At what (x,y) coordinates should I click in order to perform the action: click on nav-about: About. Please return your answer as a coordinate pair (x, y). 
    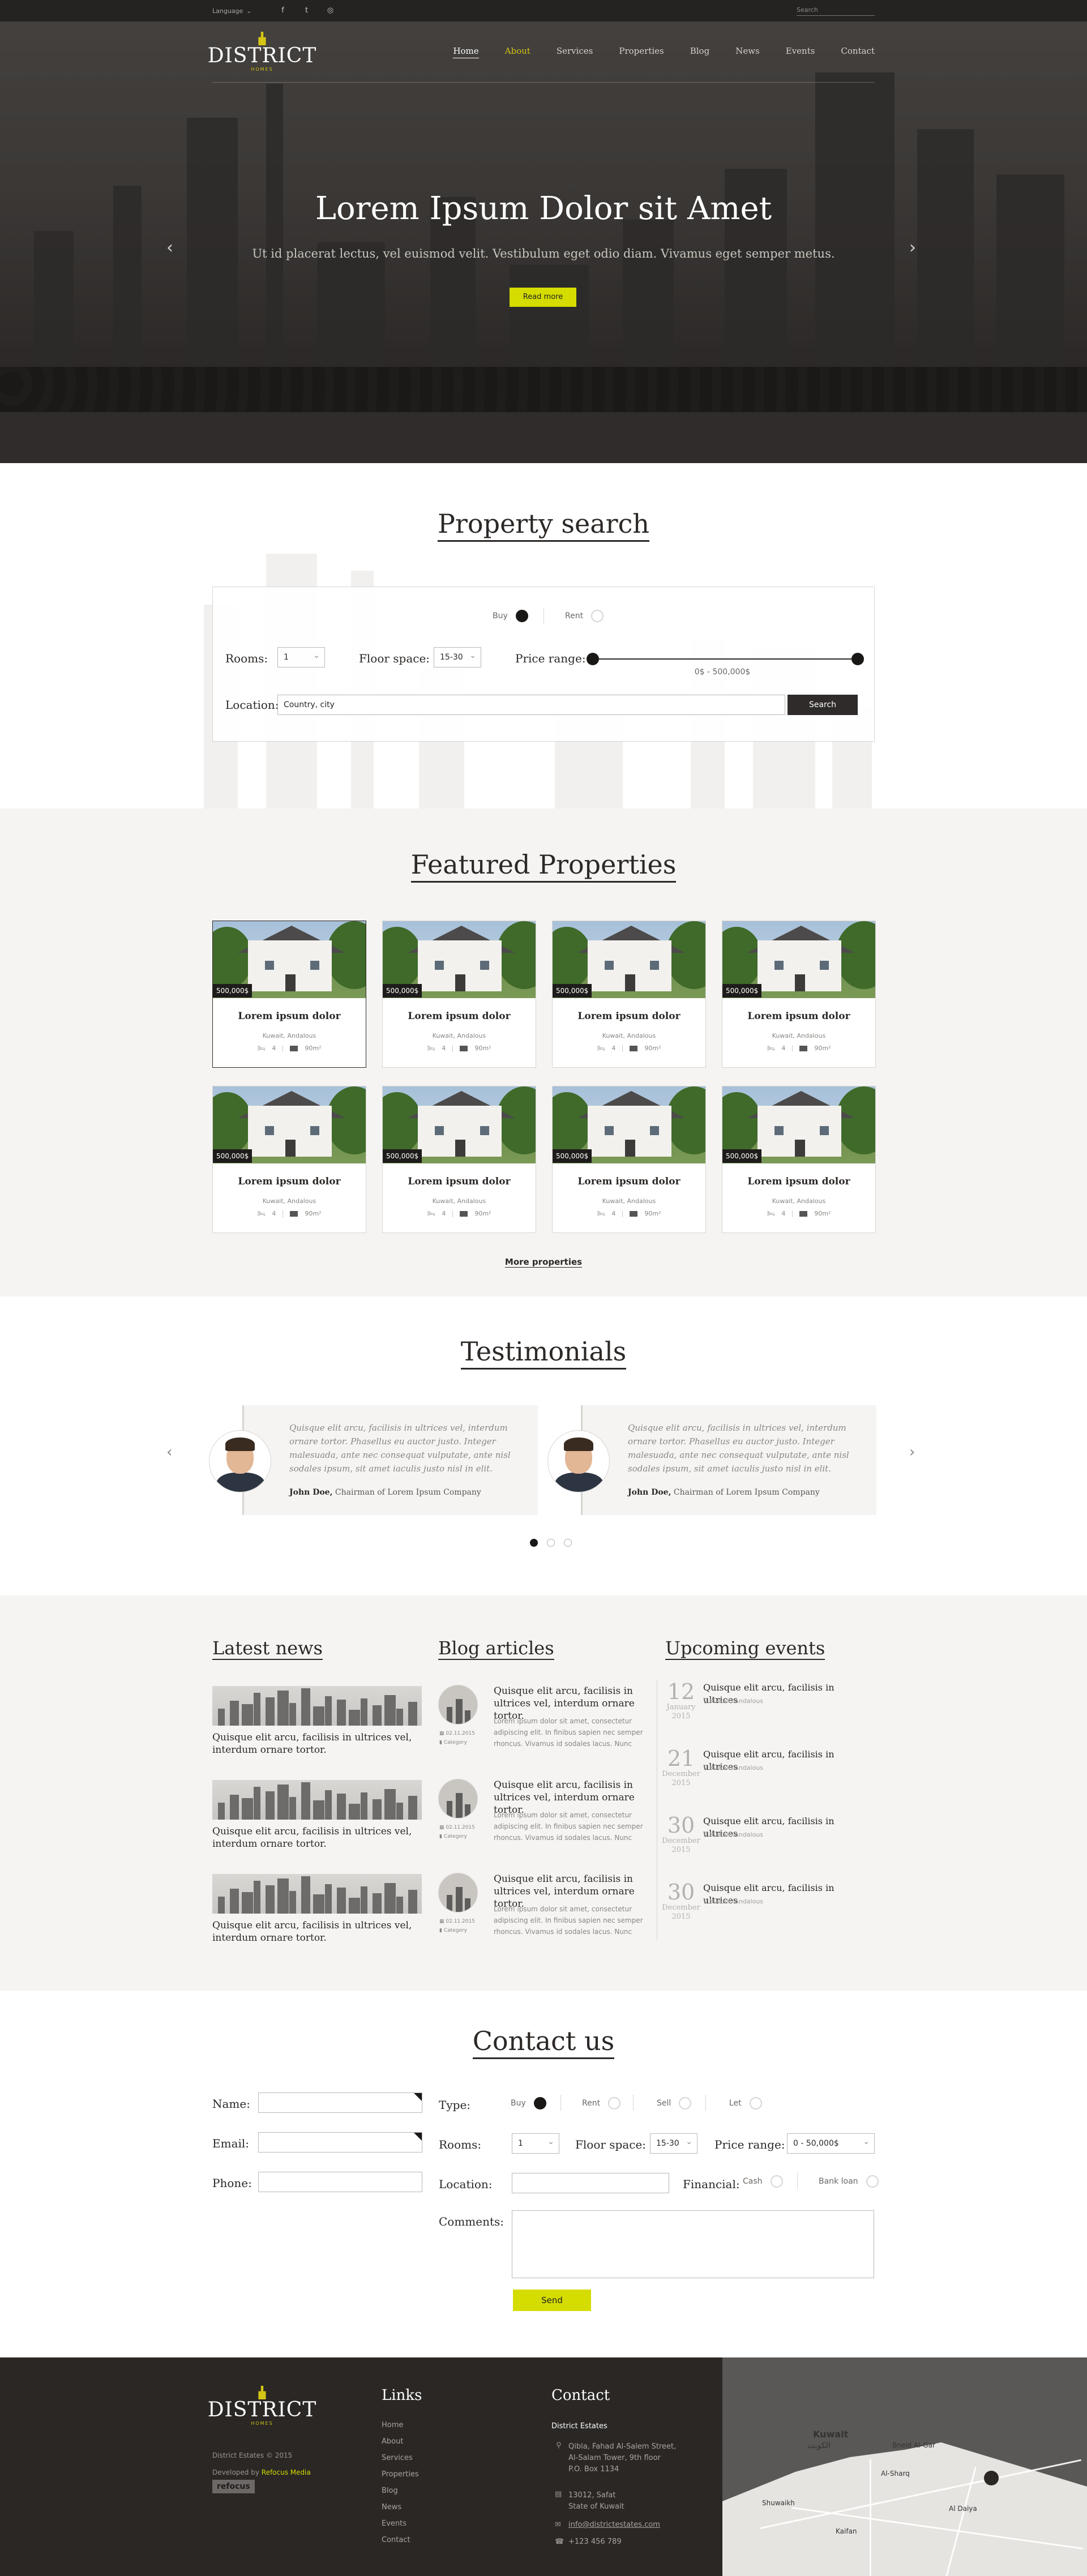
    Looking at the image, I should click on (517, 52).